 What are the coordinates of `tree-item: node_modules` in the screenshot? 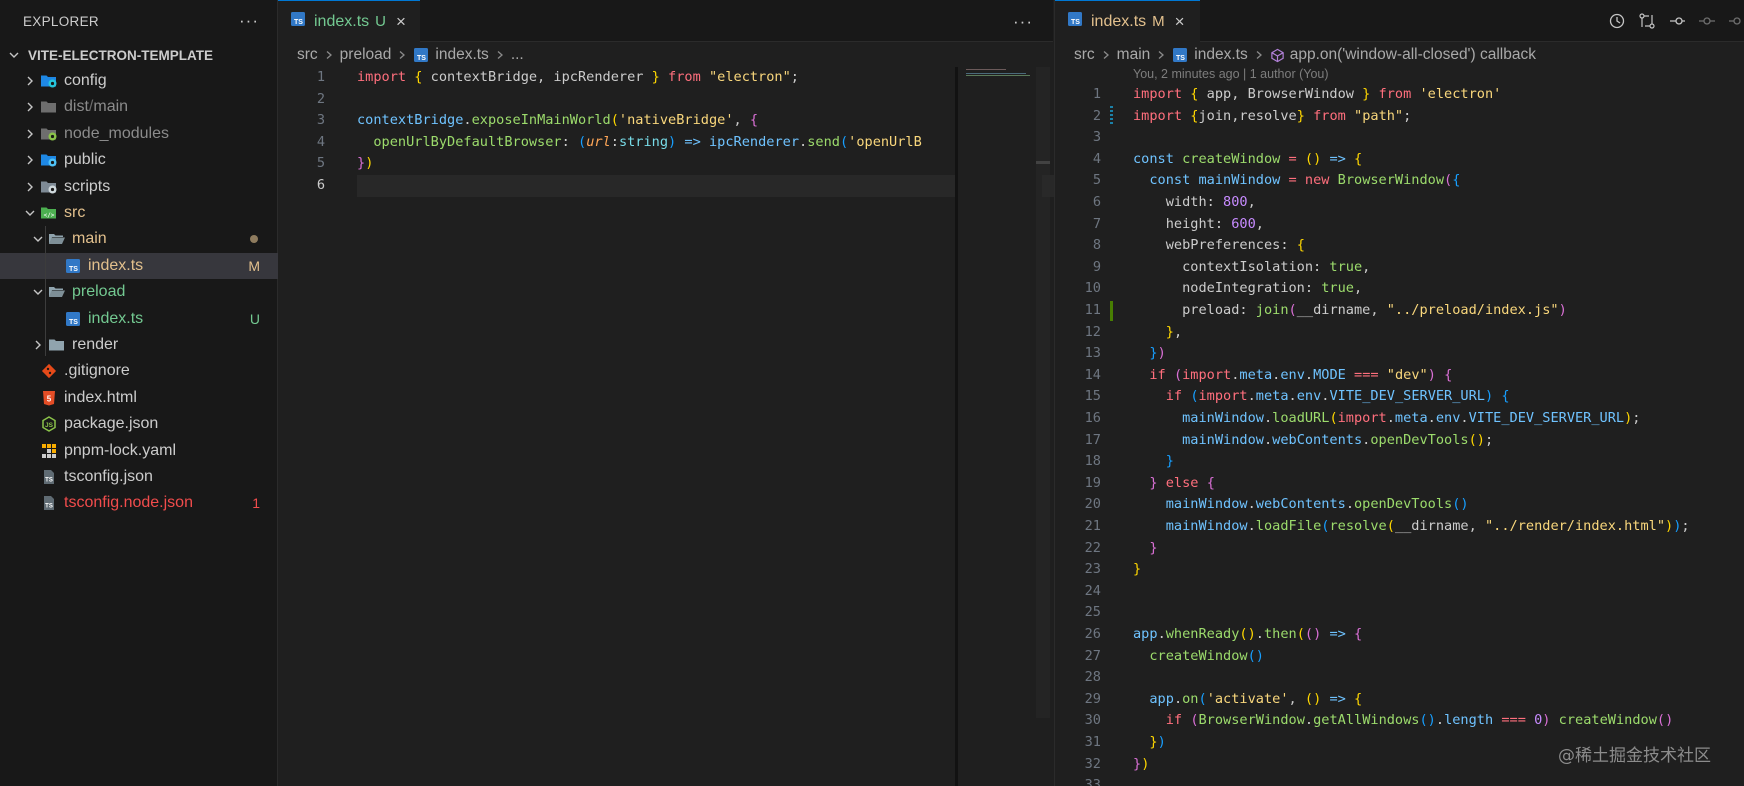 It's located at (139, 134).